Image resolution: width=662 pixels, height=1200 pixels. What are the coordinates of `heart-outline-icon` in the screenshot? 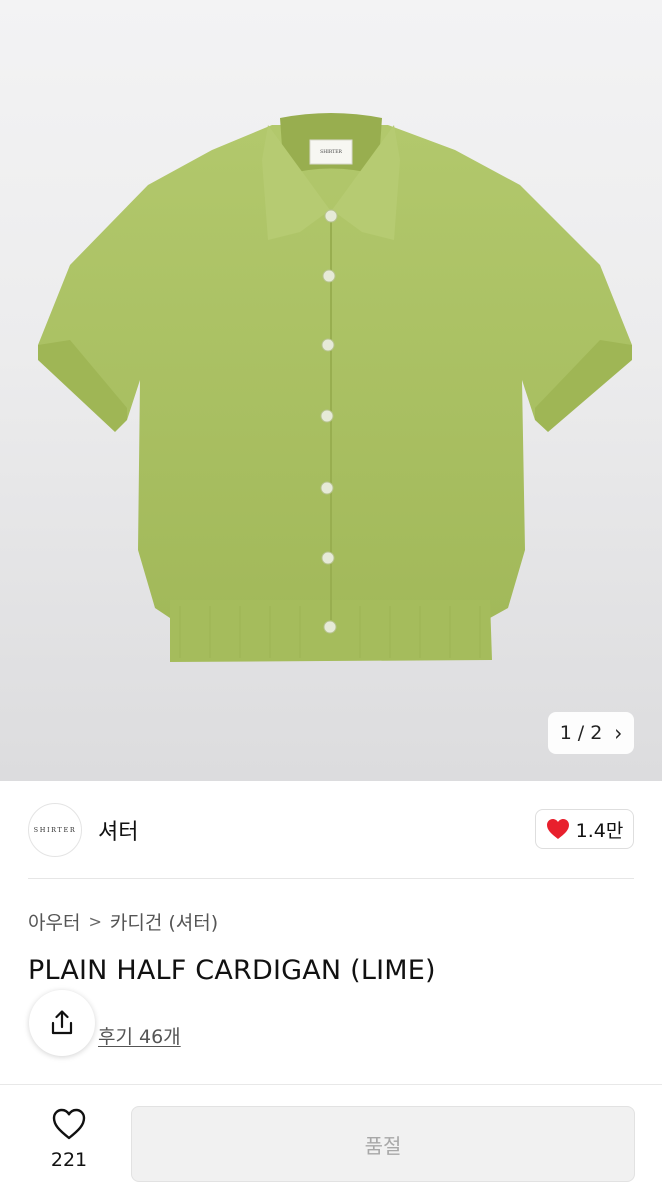 It's located at (69, 1124).